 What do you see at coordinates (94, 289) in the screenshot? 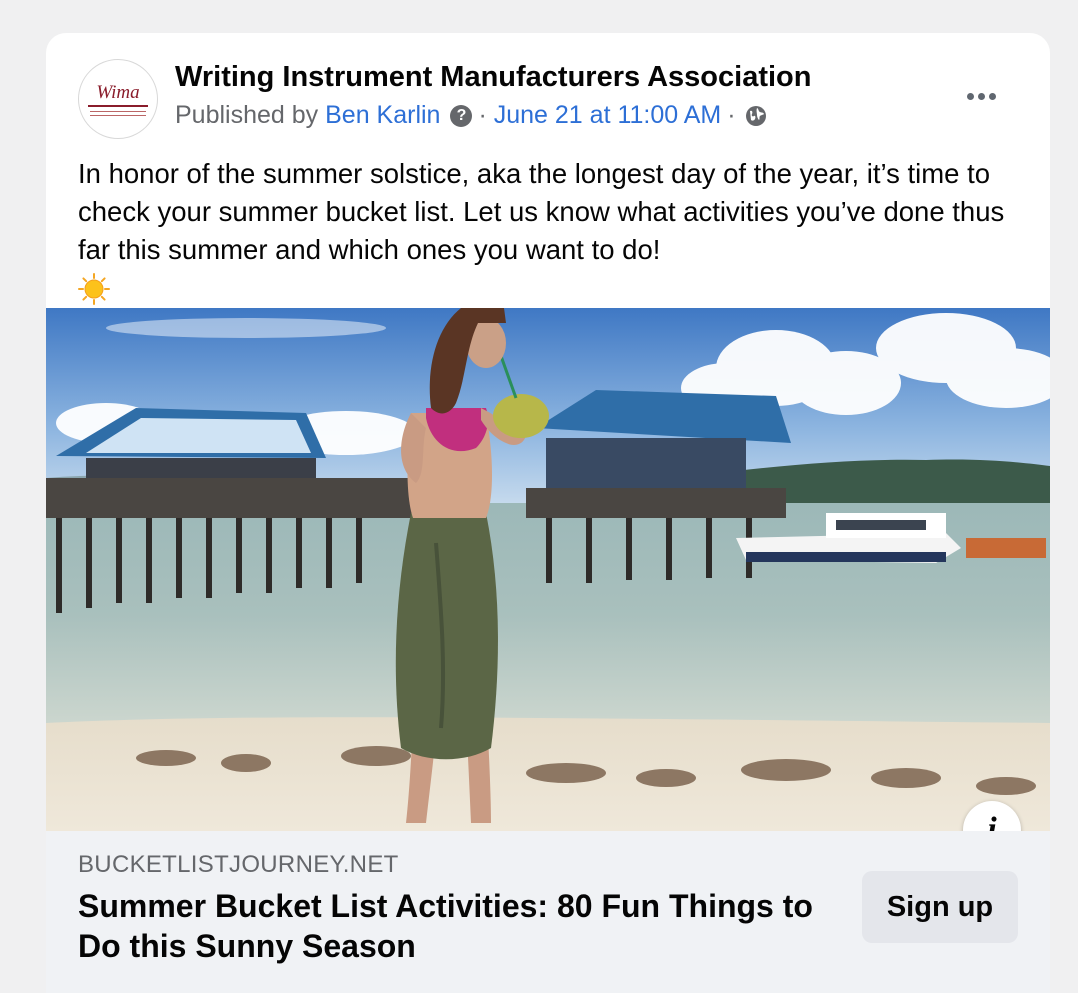
I see `sun-icon` at bounding box center [94, 289].